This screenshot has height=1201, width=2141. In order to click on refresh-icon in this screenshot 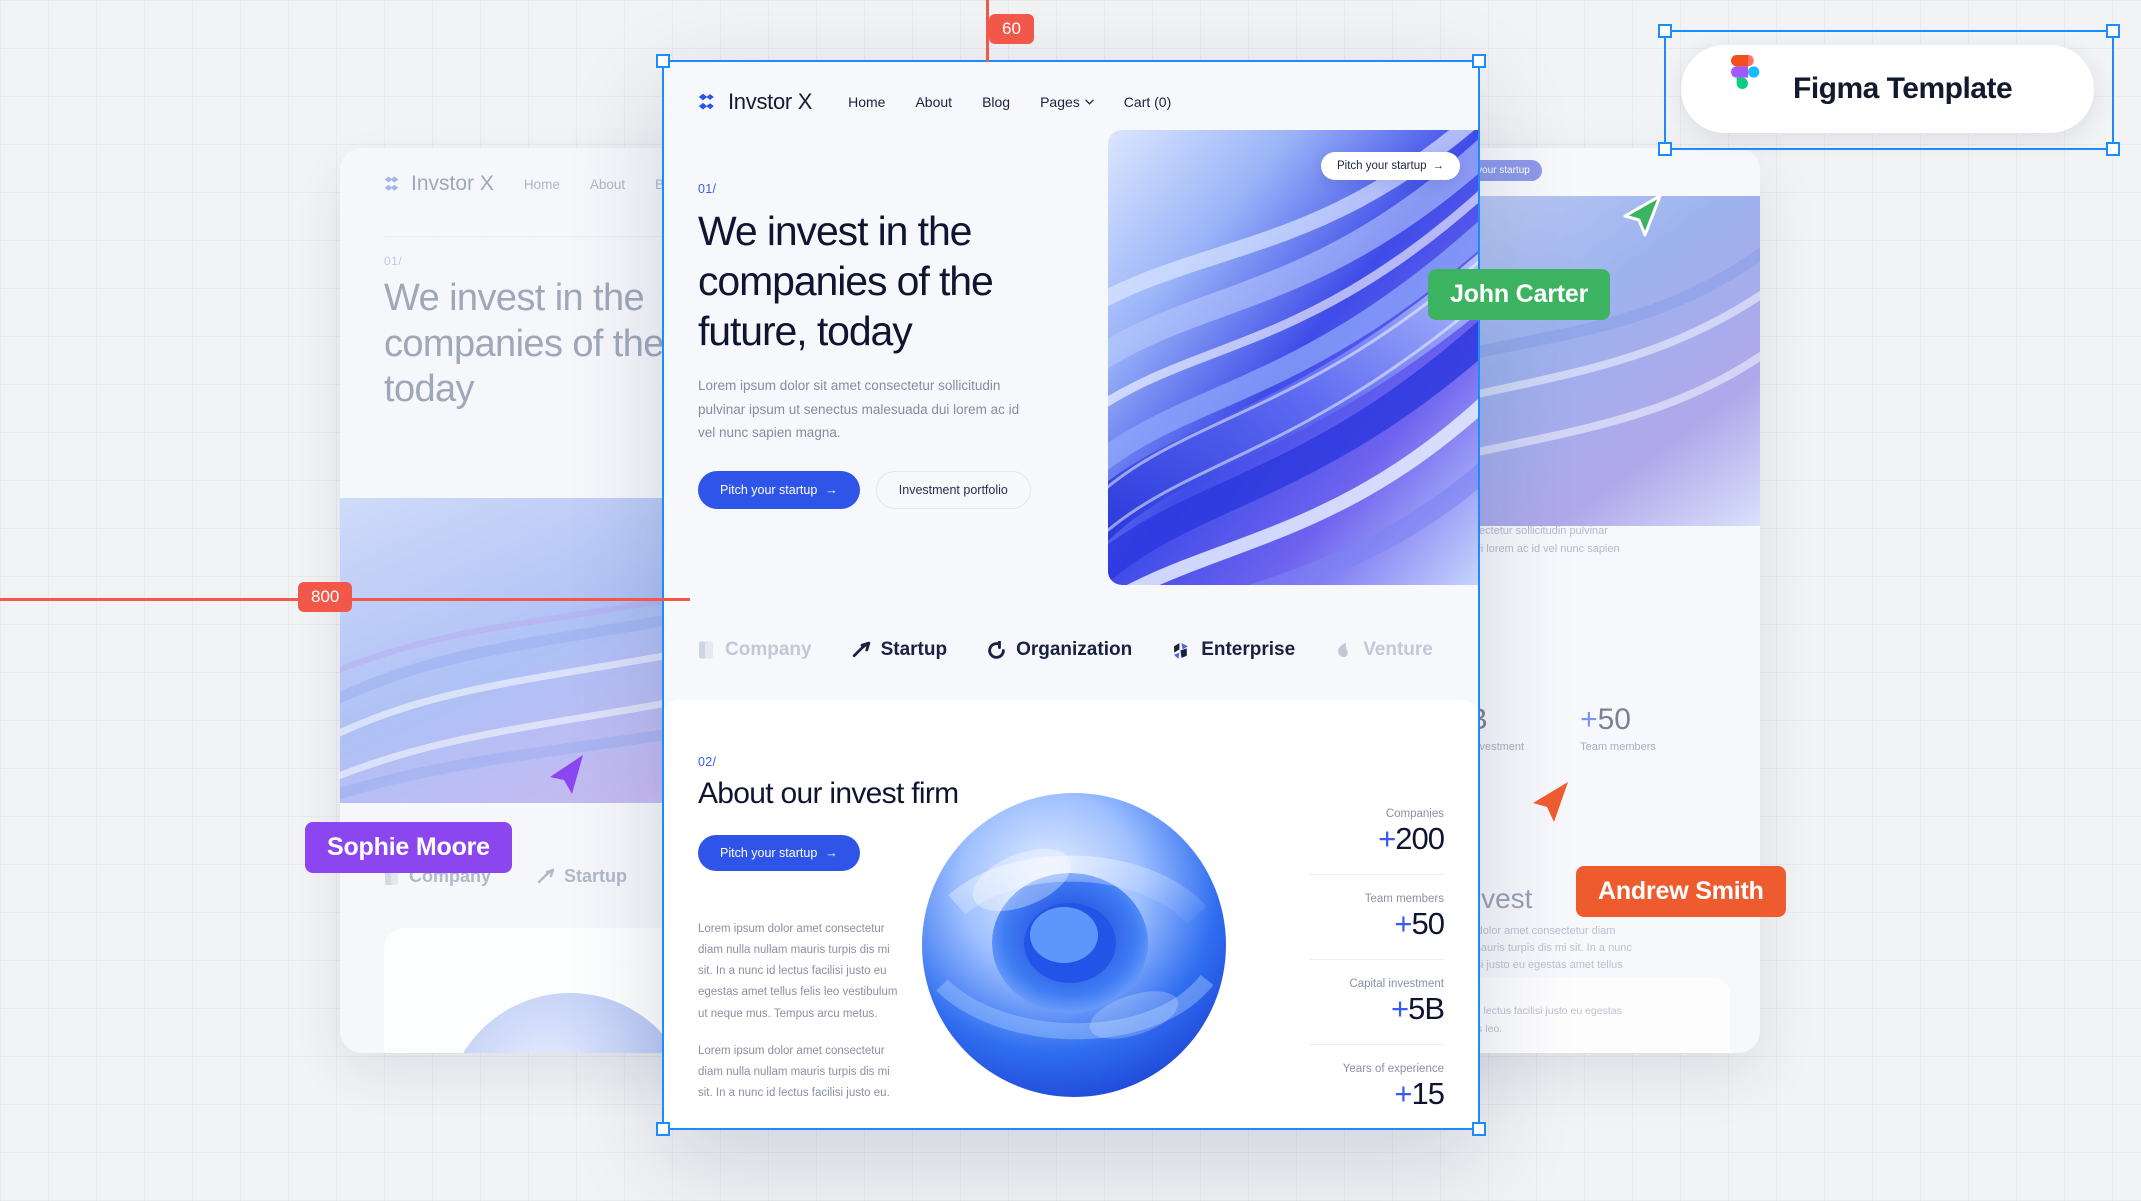, I will do `click(996, 649)`.